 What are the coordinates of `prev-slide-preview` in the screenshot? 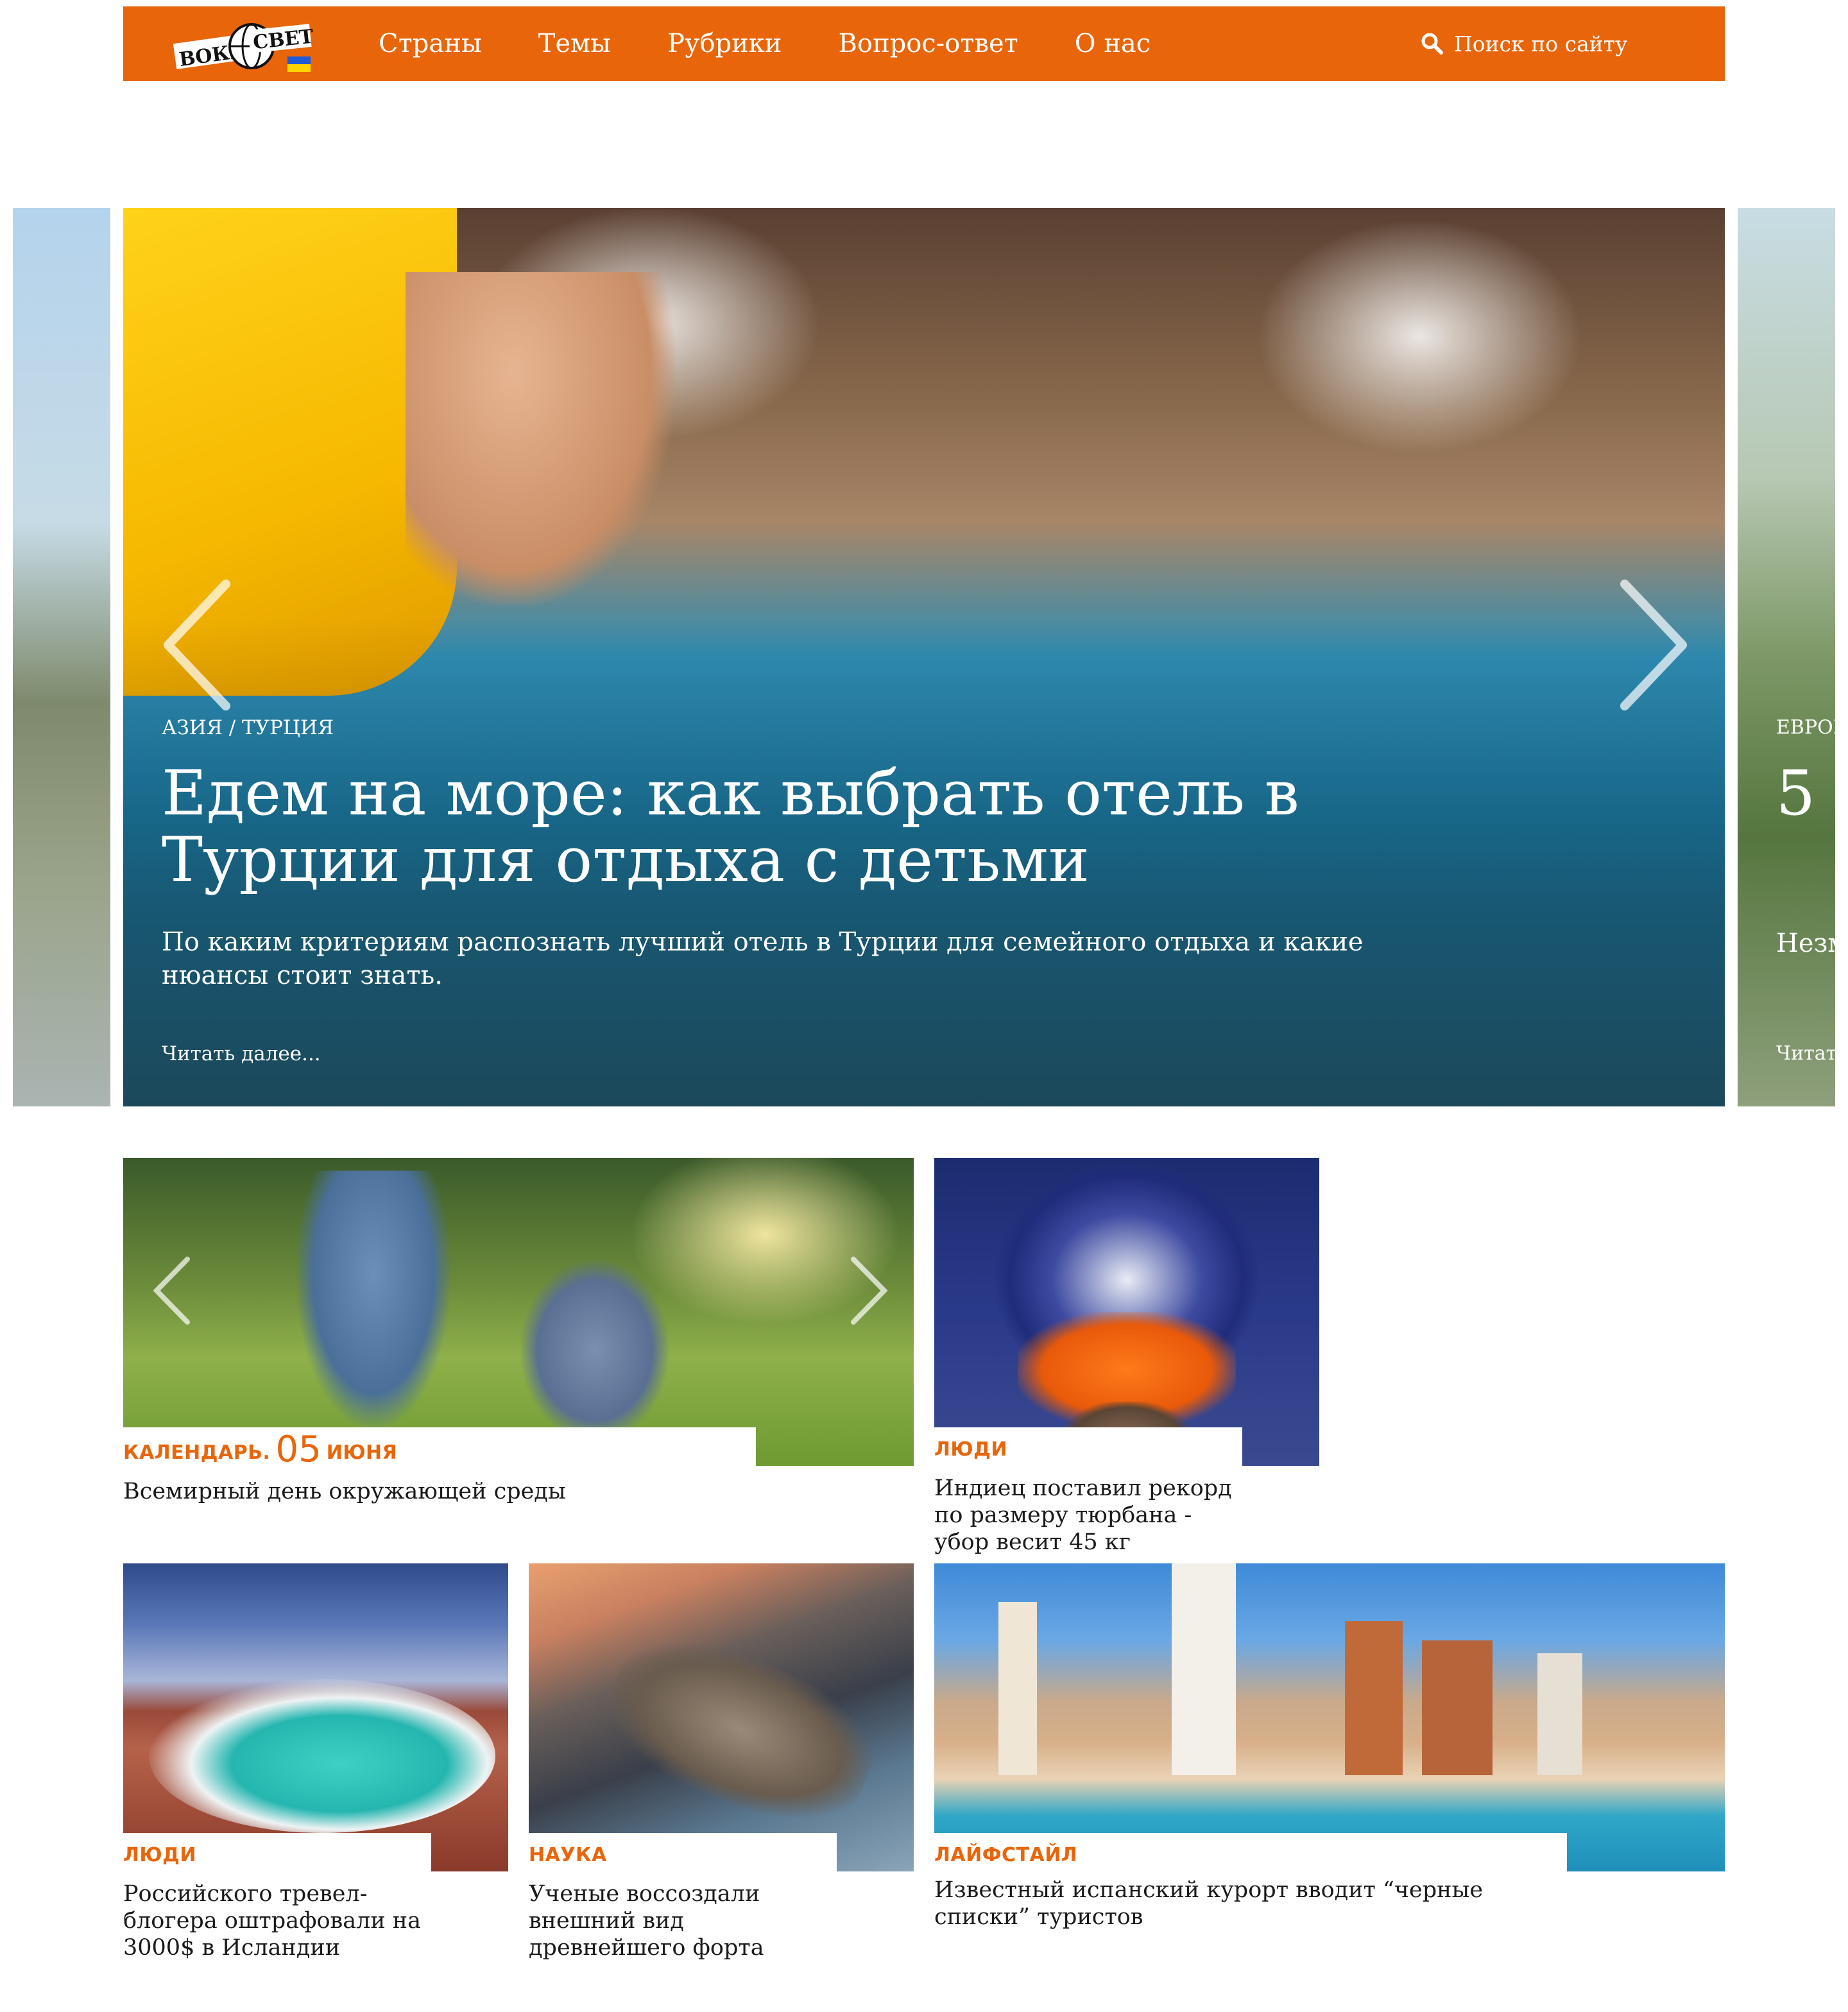 It's located at (62, 657).